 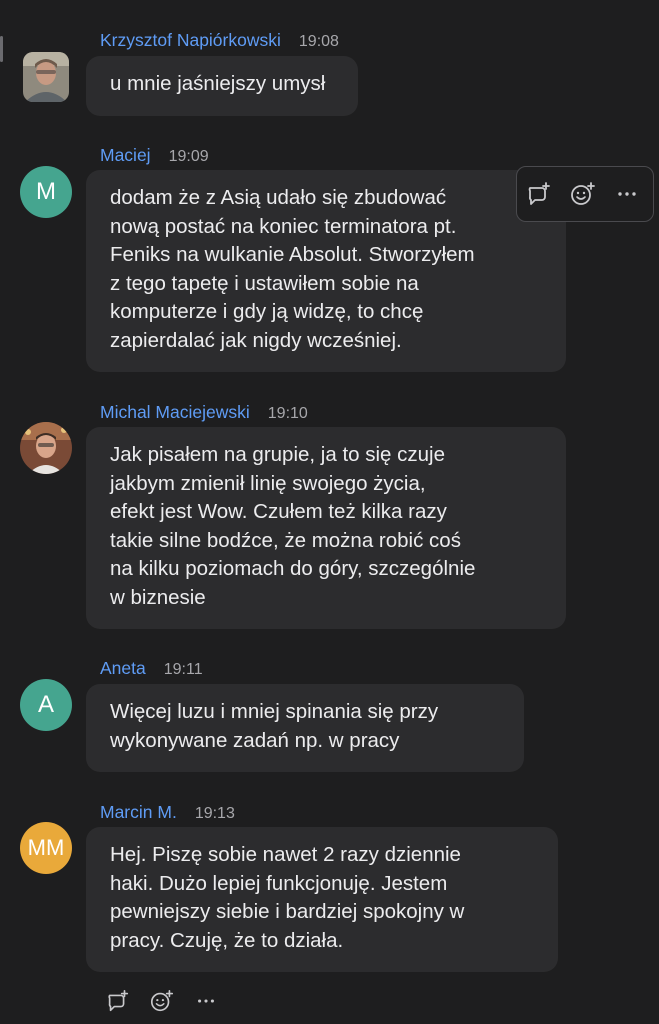 I want to click on message-text: jakbym zmienił linię swojego życia,, so click(x=268, y=483).